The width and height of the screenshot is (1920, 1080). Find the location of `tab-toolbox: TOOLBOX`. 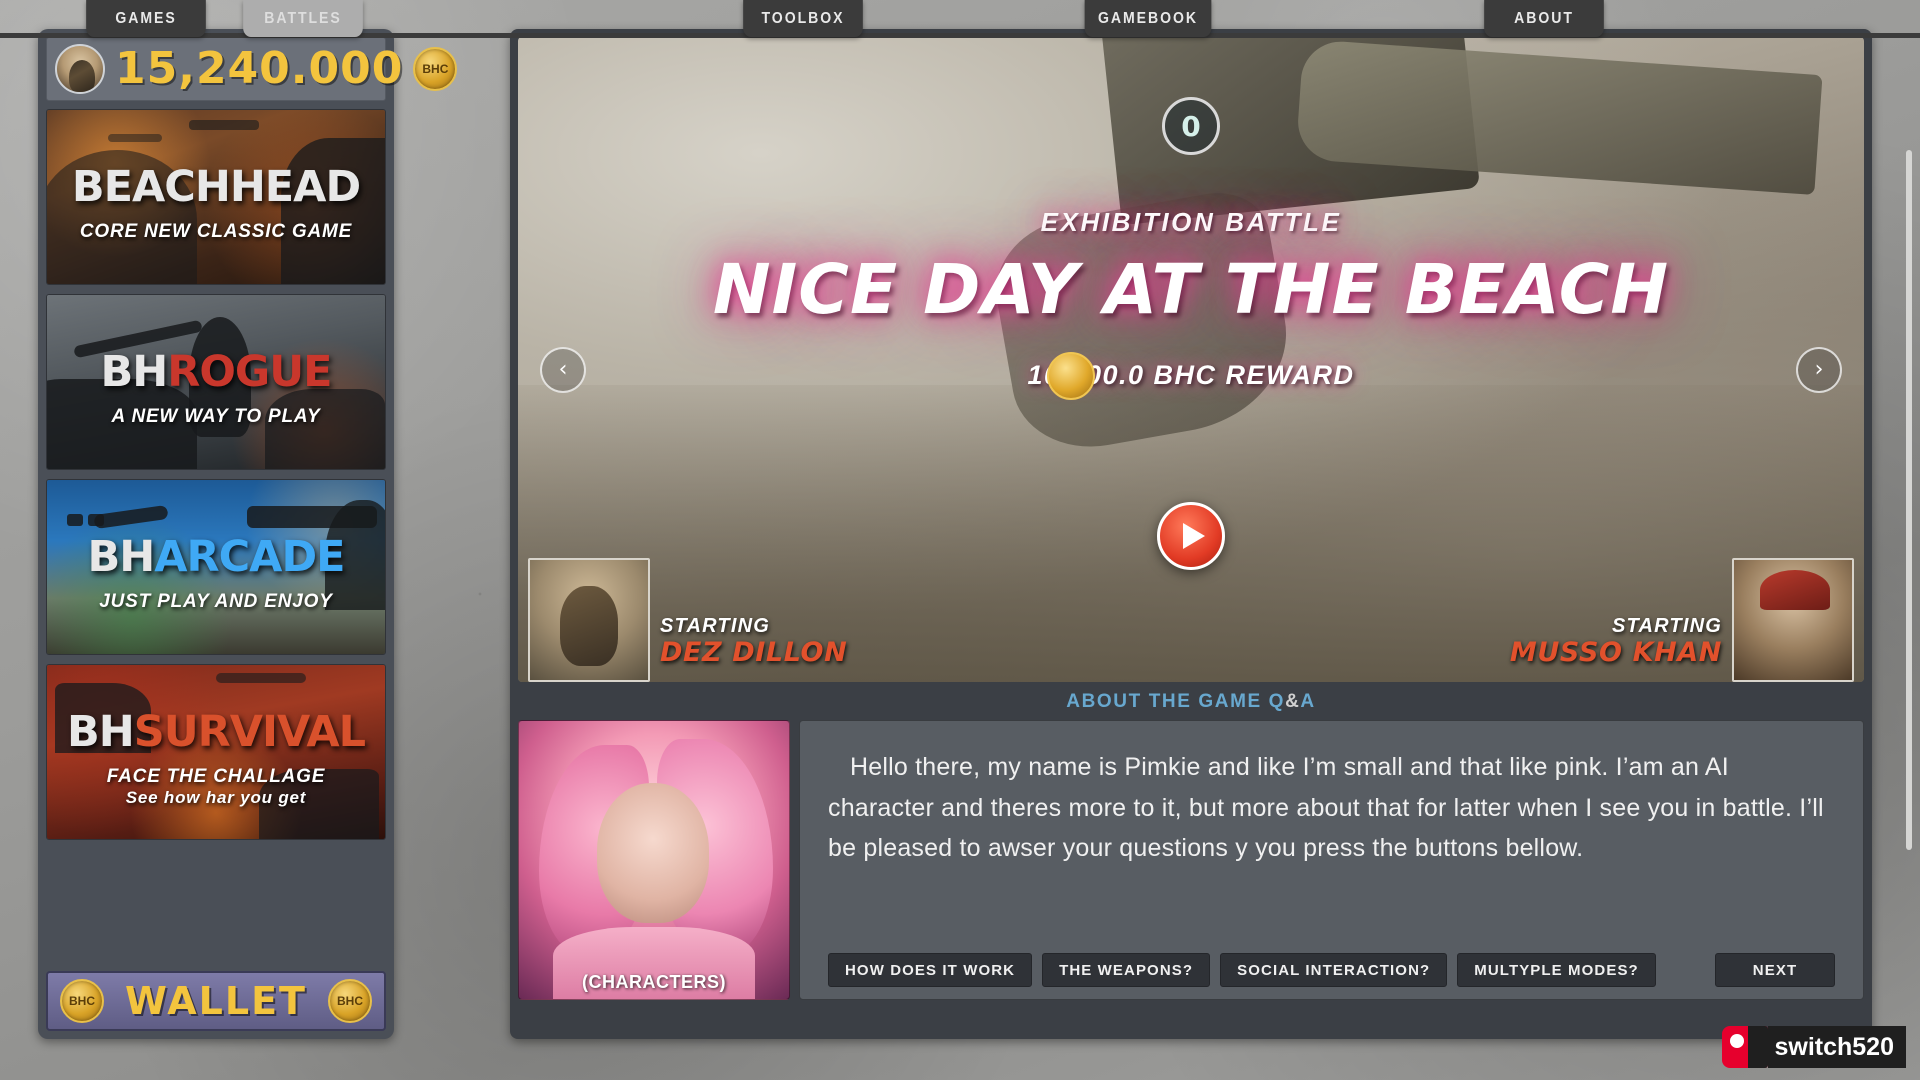

tab-toolbox: TOOLBOX is located at coordinates (803, 18).